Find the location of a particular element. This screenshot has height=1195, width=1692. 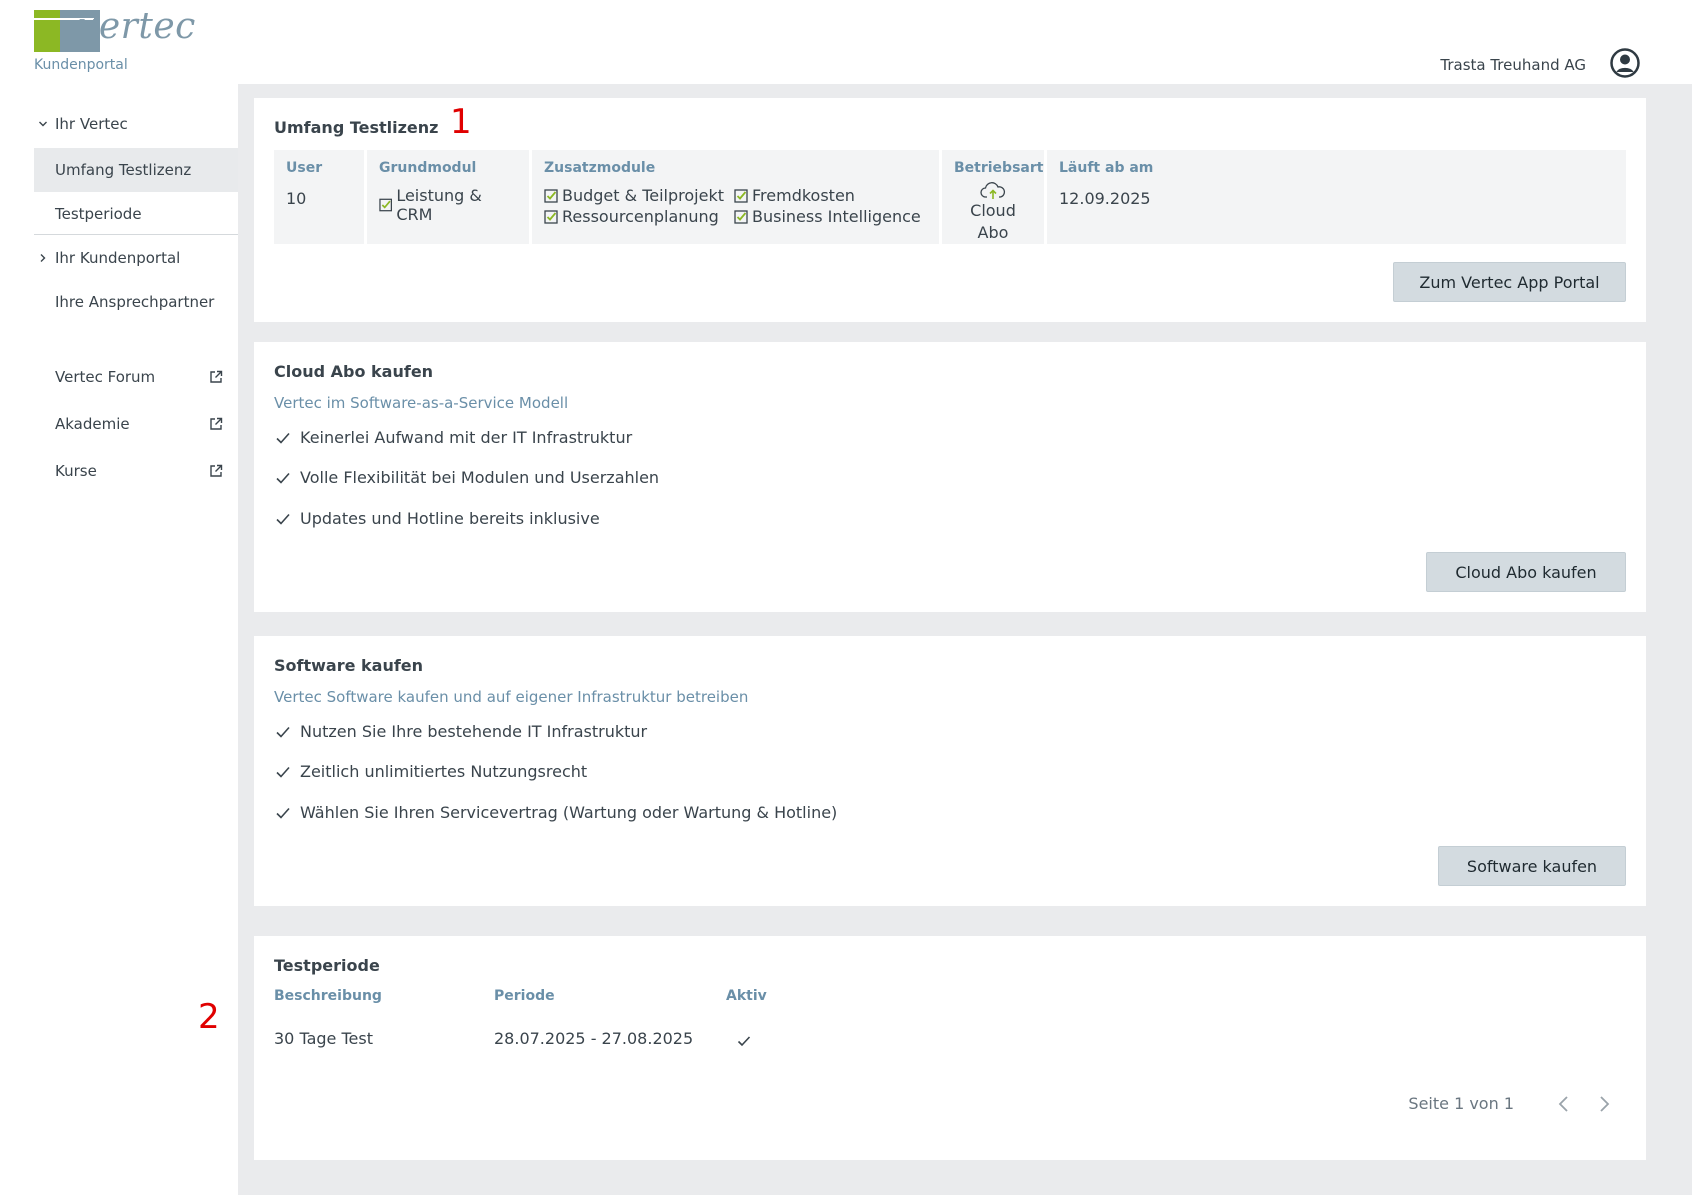

license-col-grundmodul: Grundmodul Leistung & CRM is located at coordinates (449, 197).